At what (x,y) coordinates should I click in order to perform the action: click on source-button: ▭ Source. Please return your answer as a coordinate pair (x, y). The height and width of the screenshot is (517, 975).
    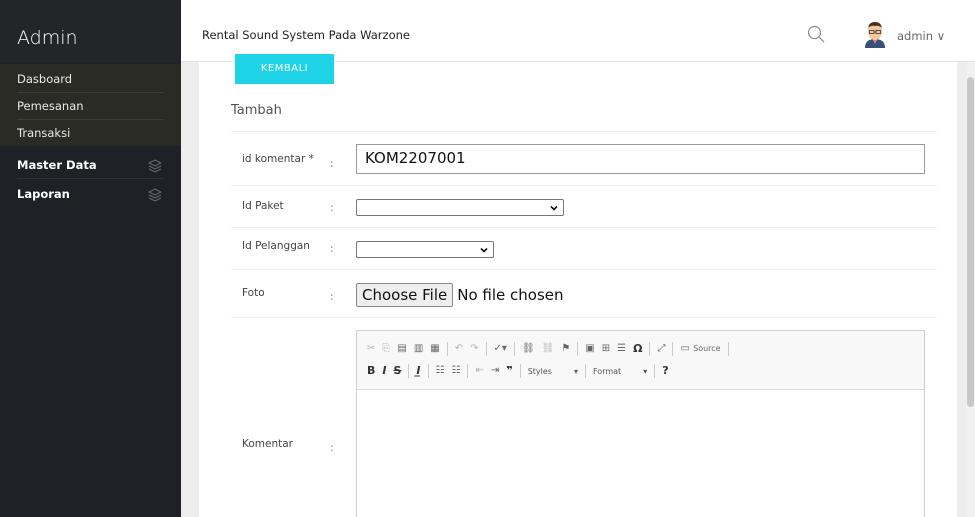
    Looking at the image, I should click on (700, 349).